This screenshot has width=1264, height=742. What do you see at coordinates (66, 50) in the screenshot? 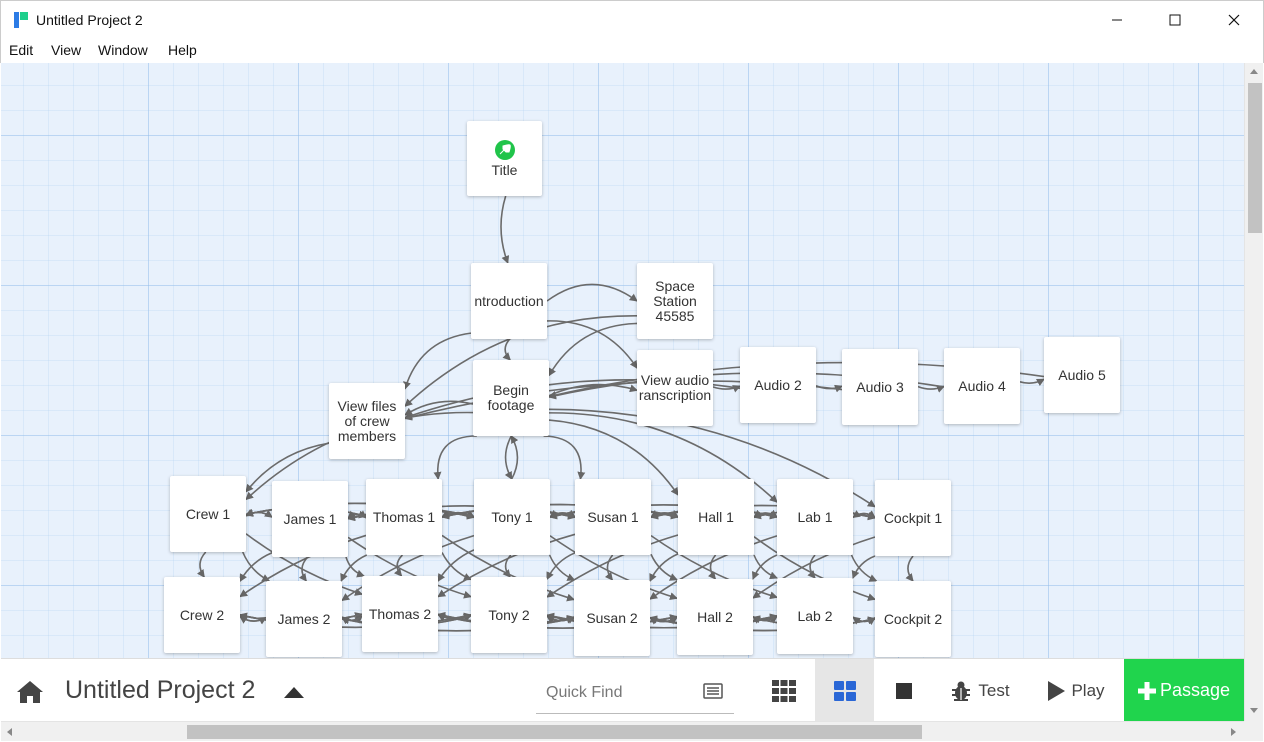
I see `menu-view: View` at bounding box center [66, 50].